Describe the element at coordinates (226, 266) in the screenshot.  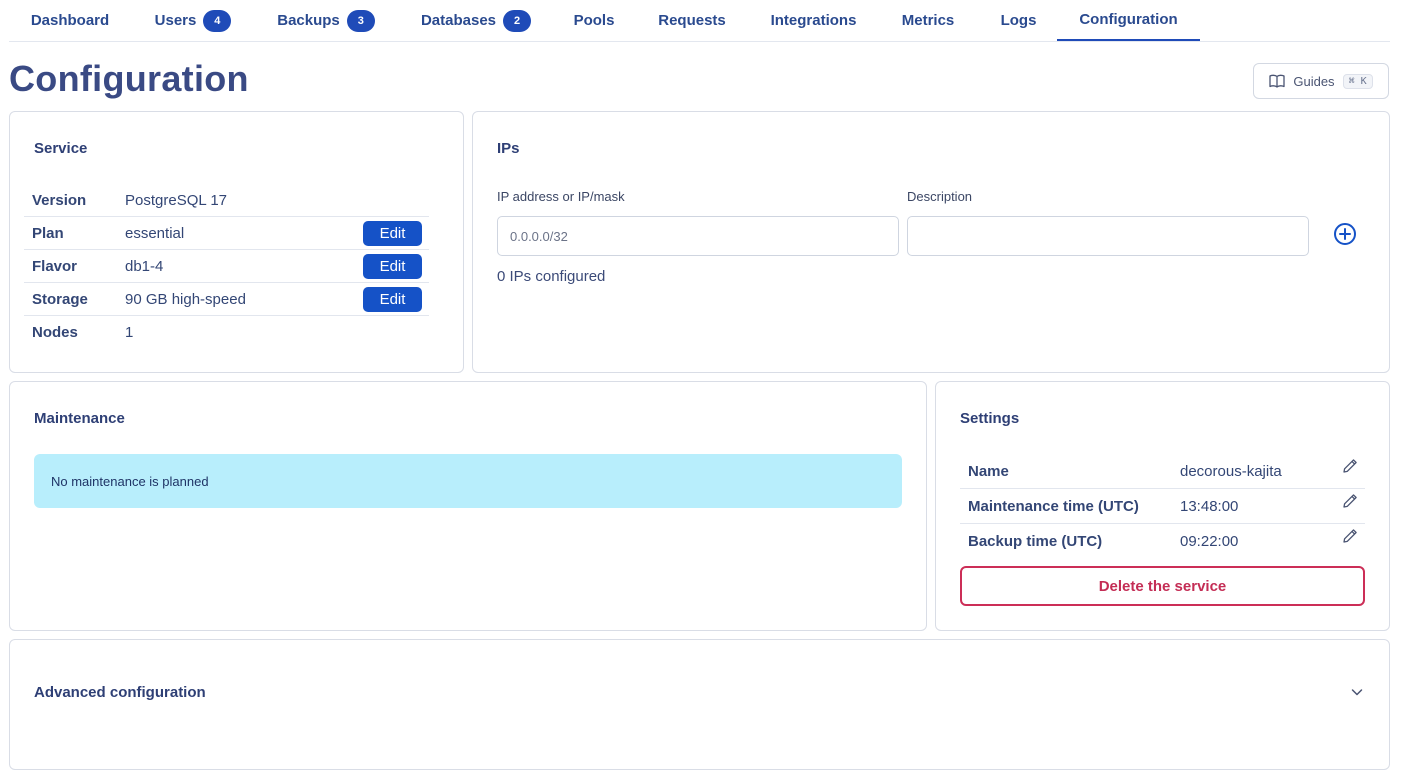
I see `service-row-flavor: Flavor db1-4 Edit` at that location.